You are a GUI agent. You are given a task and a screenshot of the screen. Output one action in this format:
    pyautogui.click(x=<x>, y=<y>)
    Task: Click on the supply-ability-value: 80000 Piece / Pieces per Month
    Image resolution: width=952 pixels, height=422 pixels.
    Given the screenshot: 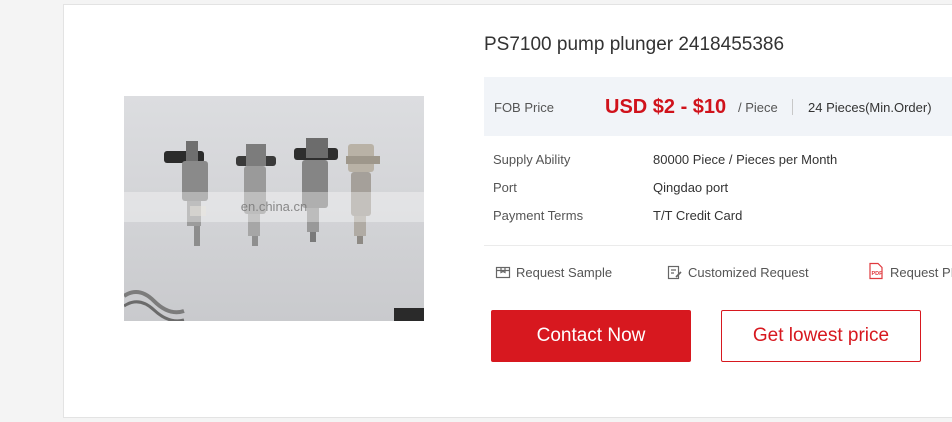 What is the action you would take?
    pyautogui.click(x=745, y=159)
    